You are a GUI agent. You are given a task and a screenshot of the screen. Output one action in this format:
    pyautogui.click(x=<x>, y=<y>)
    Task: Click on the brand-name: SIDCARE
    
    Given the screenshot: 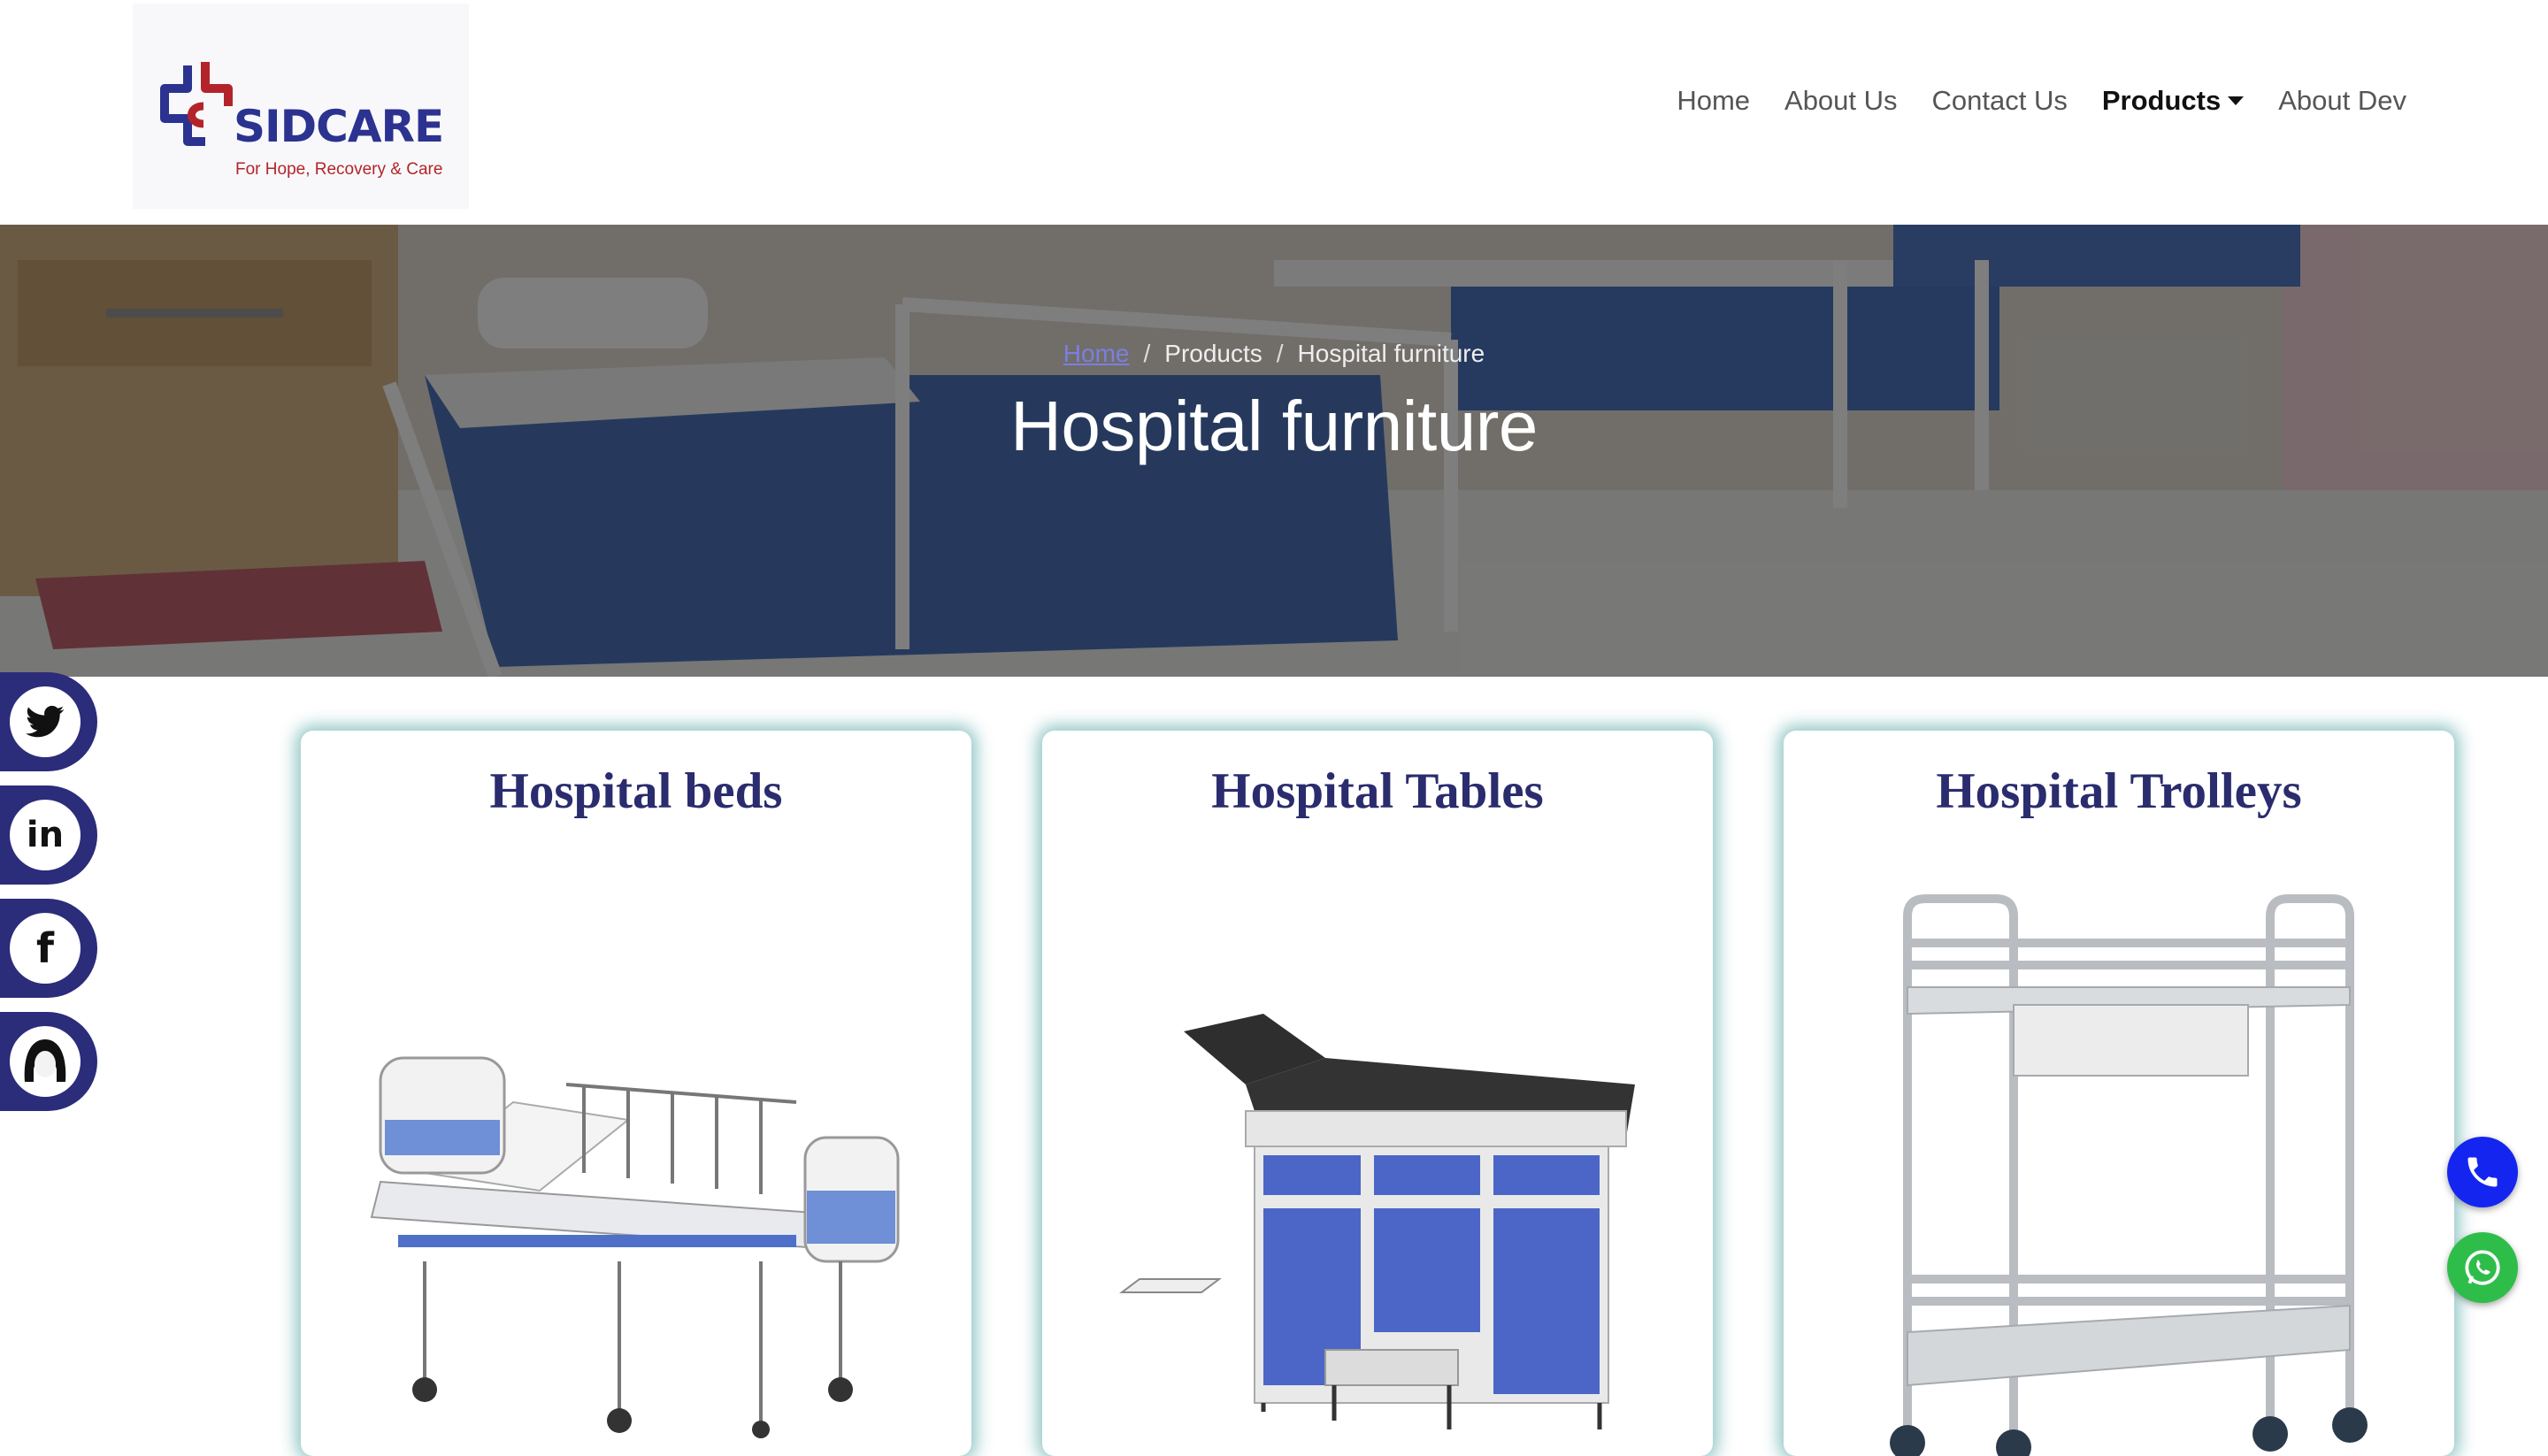 What is the action you would take?
    pyautogui.click(x=339, y=126)
    